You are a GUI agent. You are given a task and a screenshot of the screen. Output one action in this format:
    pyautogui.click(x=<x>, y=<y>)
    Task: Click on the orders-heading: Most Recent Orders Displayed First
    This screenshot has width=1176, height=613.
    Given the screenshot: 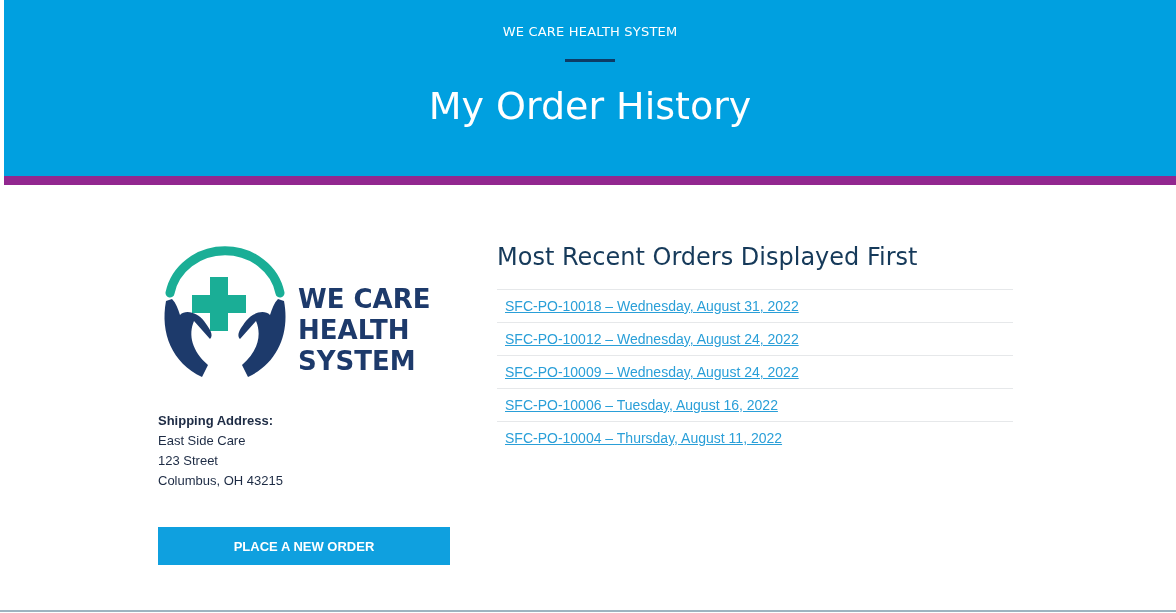 What is the action you would take?
    pyautogui.click(x=708, y=257)
    